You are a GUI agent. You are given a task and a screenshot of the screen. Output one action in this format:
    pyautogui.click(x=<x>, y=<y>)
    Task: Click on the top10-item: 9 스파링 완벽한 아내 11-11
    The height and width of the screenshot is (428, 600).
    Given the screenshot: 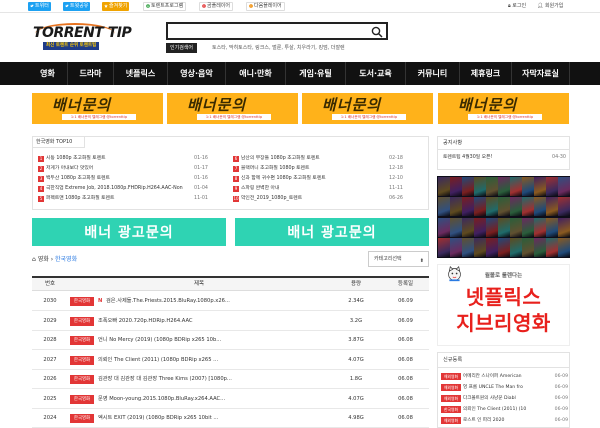 What is the action you would take?
    pyautogui.click(x=319, y=189)
    